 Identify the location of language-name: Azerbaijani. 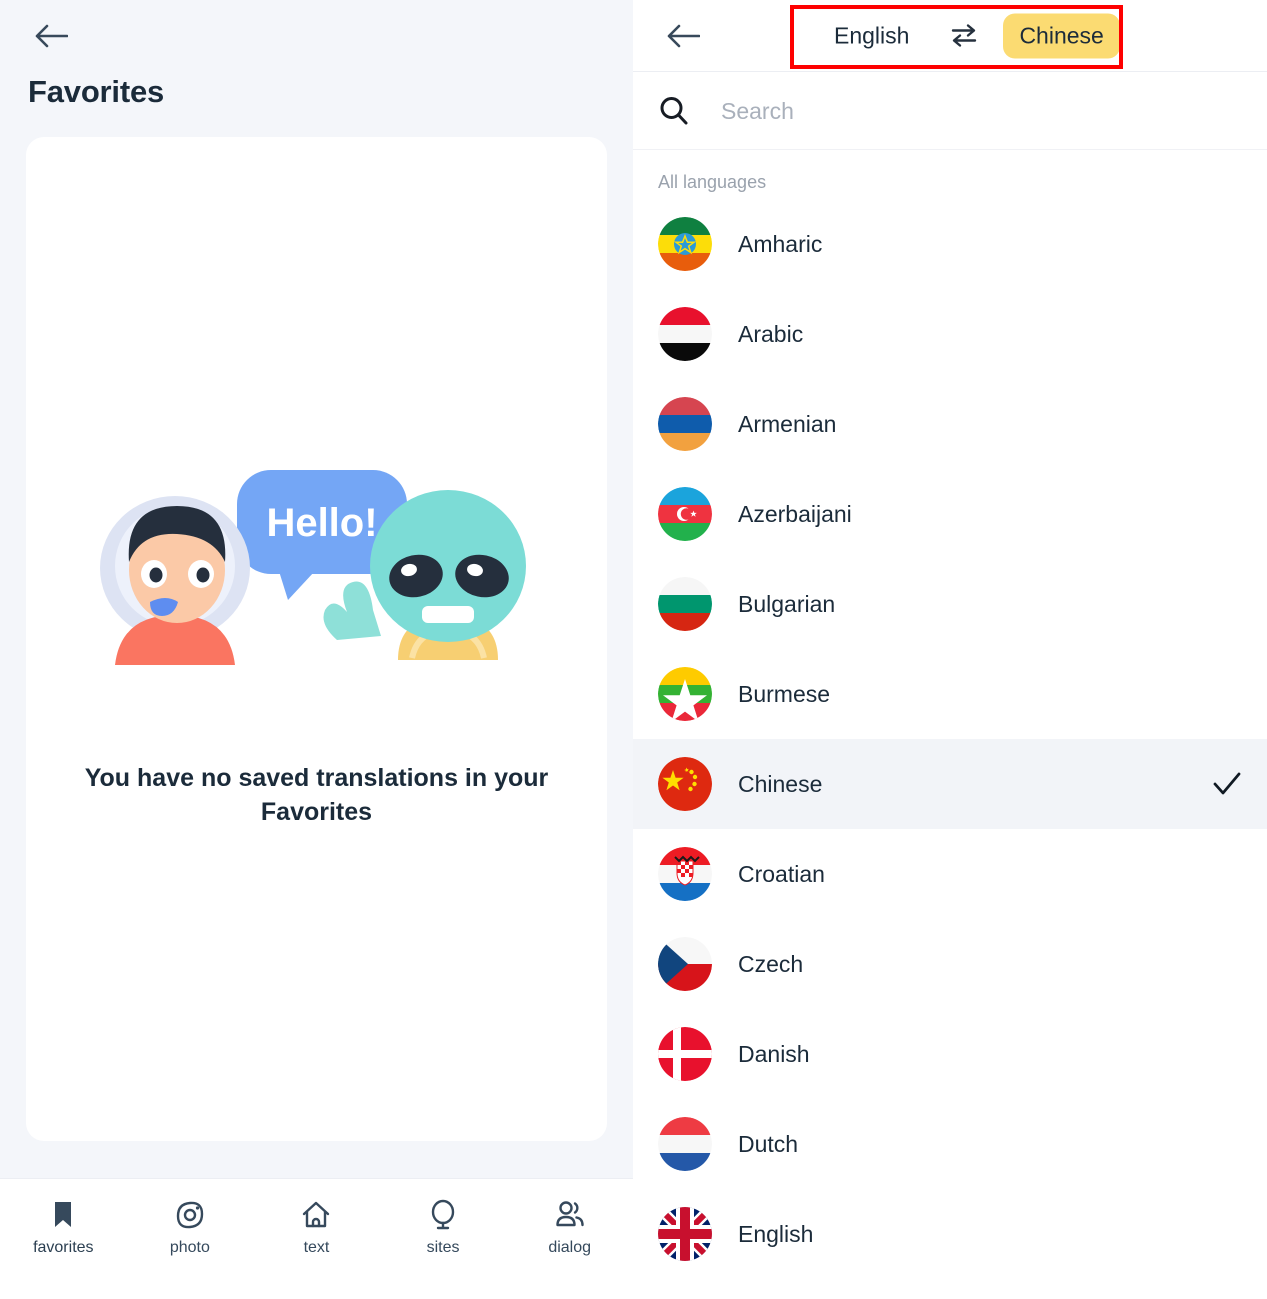
(795, 513).